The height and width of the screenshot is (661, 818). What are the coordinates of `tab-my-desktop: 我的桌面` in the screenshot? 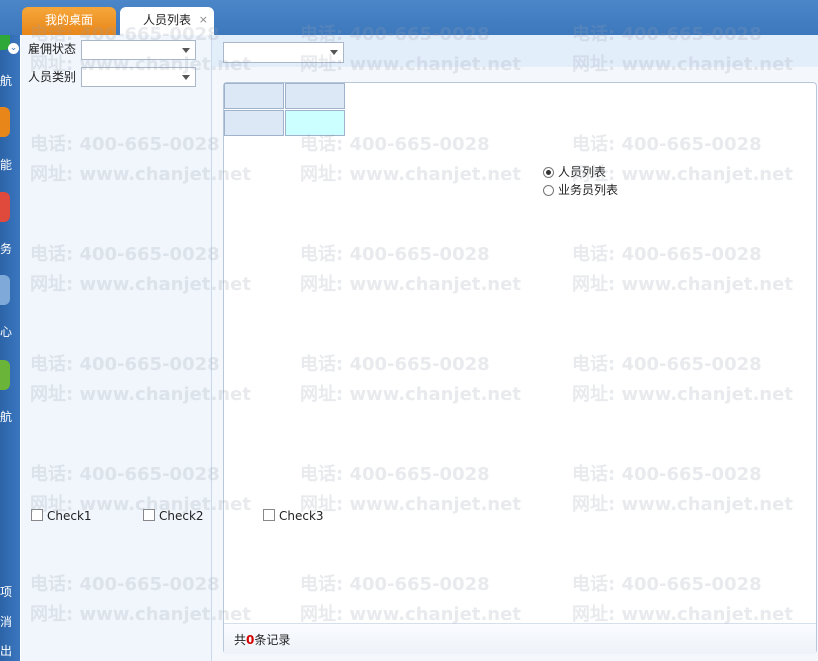 It's located at (69, 21).